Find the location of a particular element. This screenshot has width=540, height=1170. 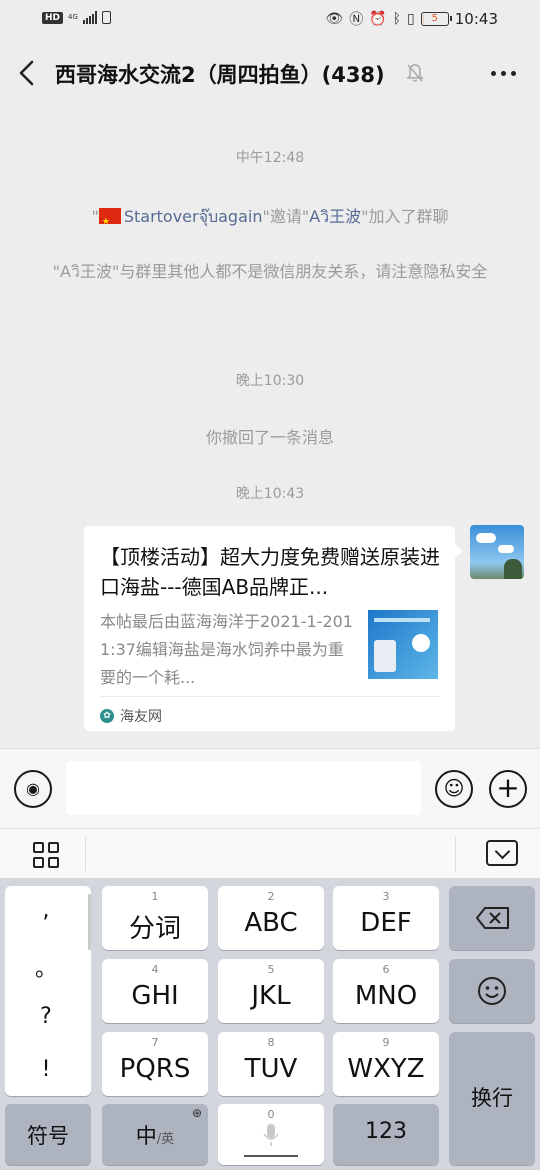

backspace-icon is located at coordinates (492, 918).